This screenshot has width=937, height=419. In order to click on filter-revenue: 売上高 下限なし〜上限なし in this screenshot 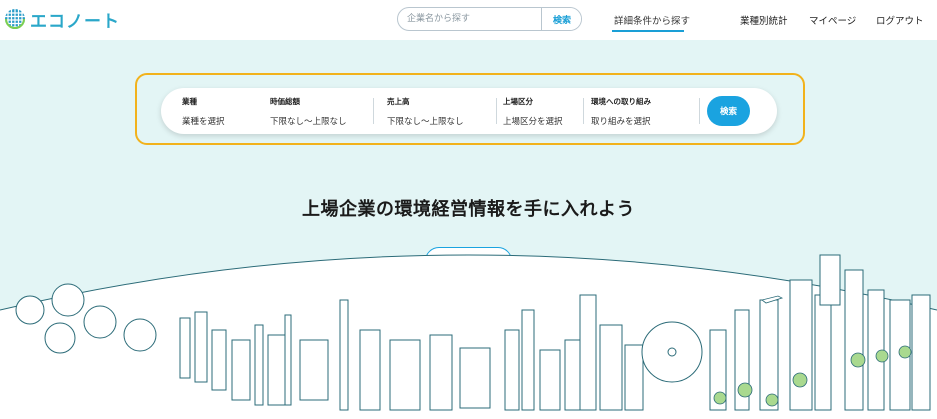, I will do `click(425, 111)`.